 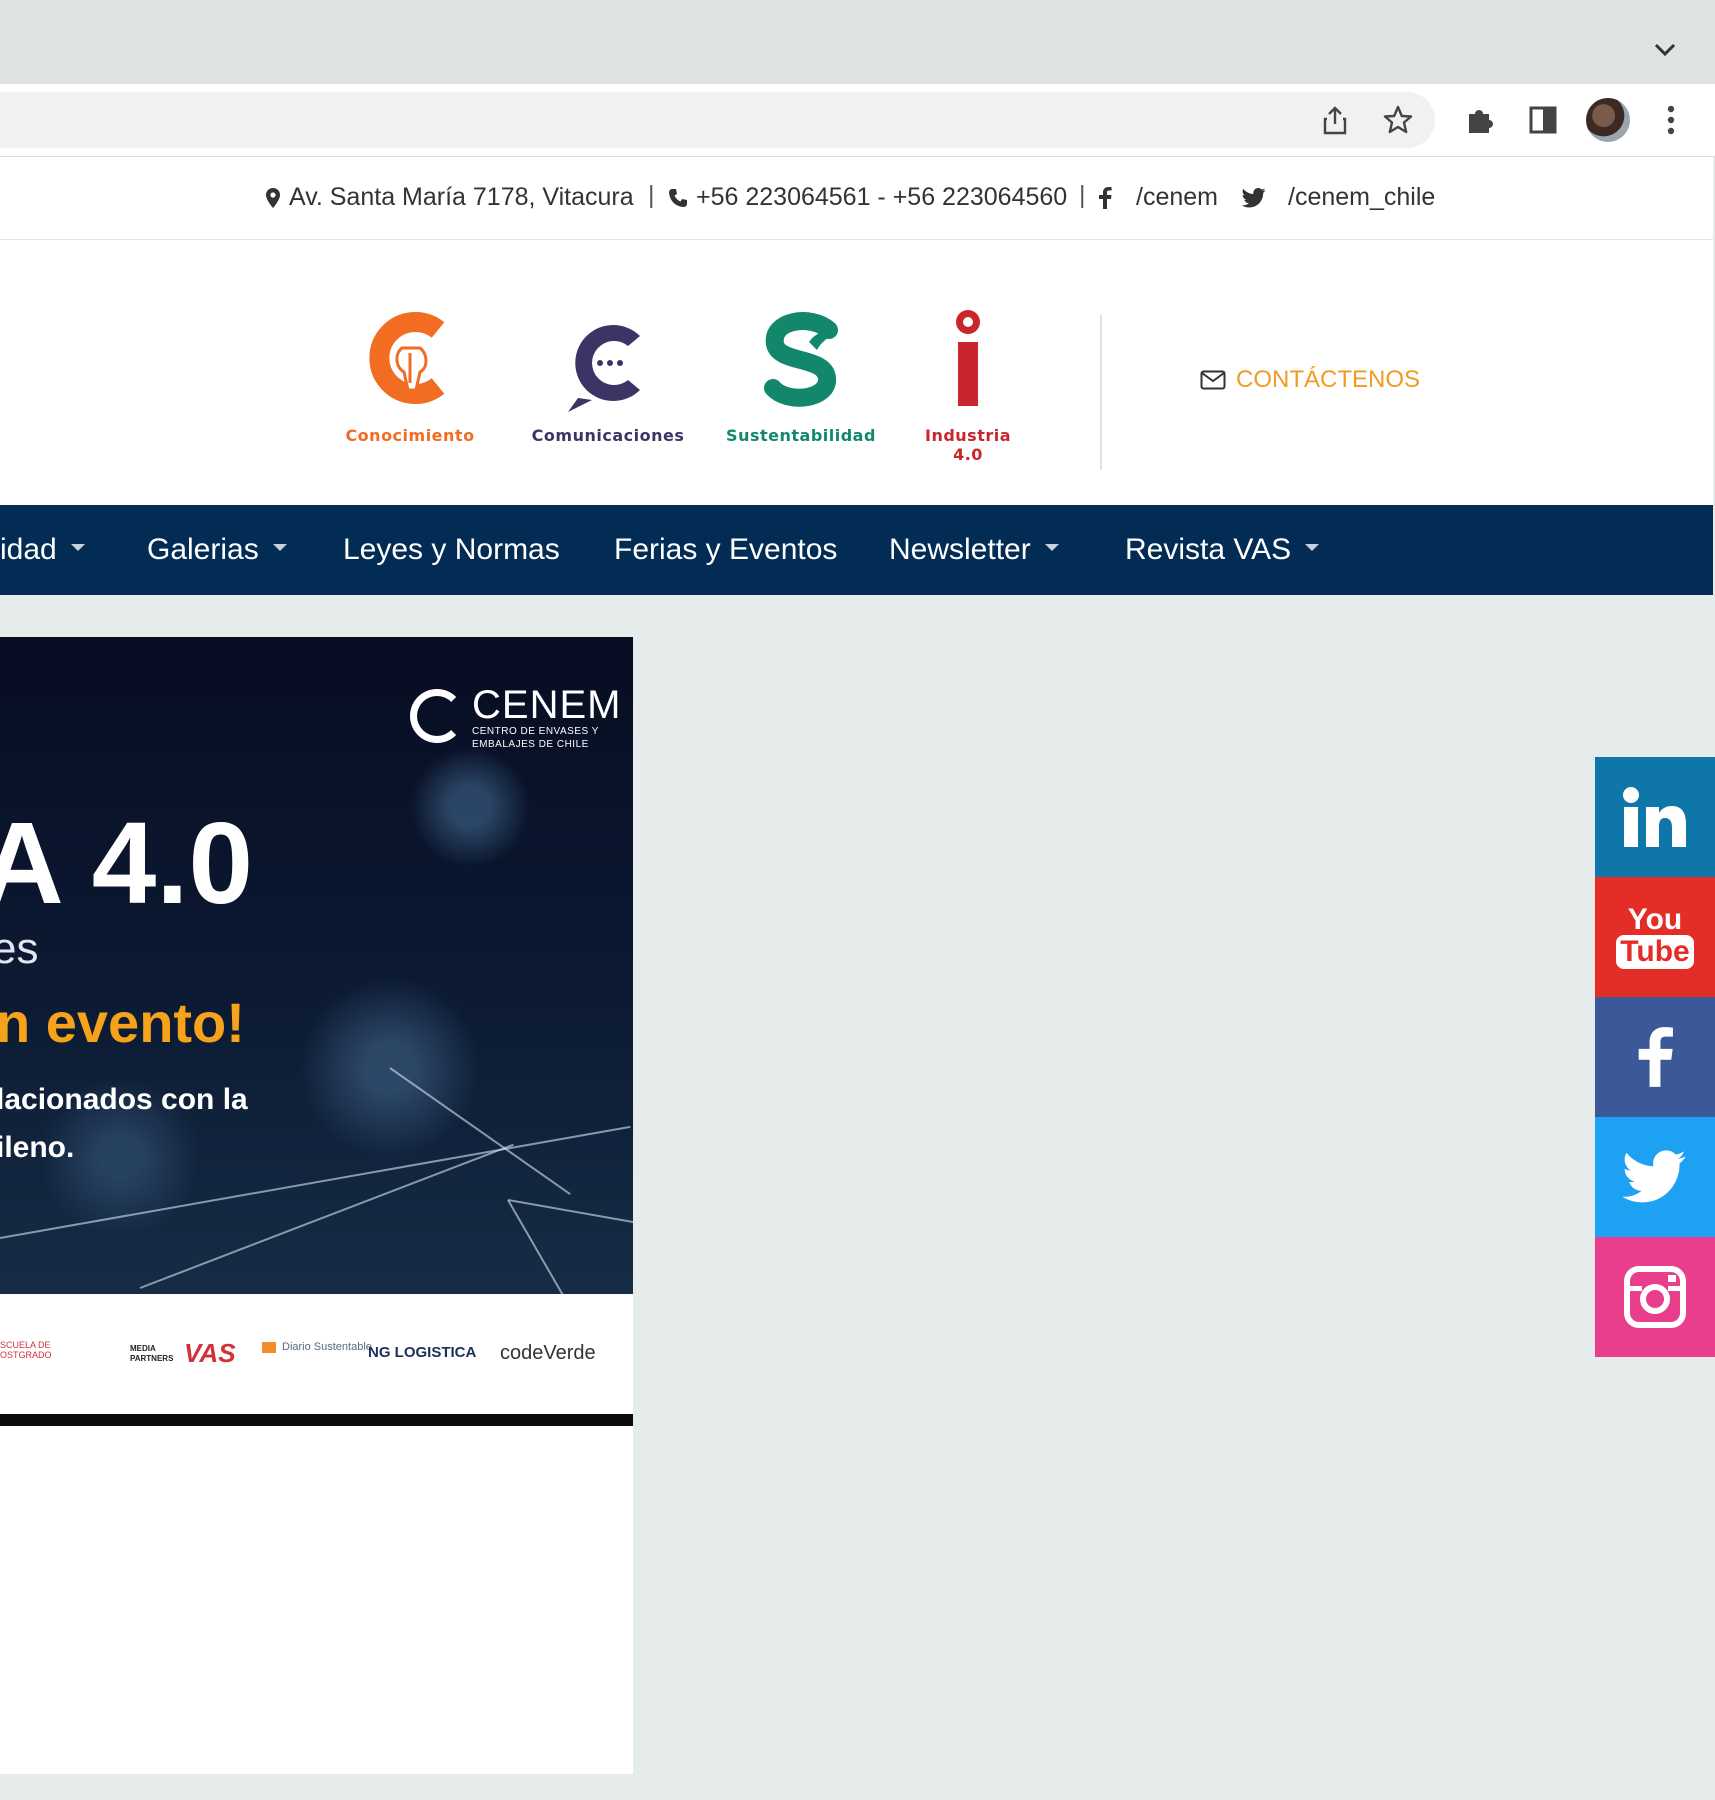 What do you see at coordinates (1361, 197) in the screenshot?
I see `twitter-handle: /cenem_chile` at bounding box center [1361, 197].